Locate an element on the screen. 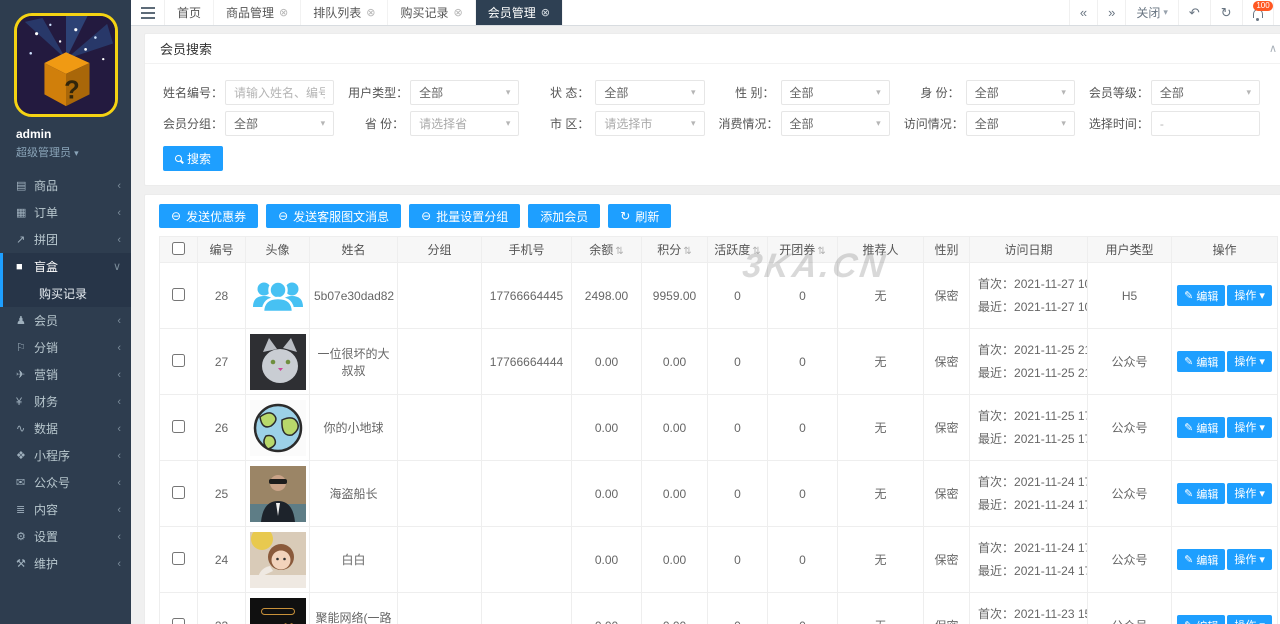 This screenshot has height=624, width=1280. select-dropdown: 请选择市 ▾ is located at coordinates (650, 123).